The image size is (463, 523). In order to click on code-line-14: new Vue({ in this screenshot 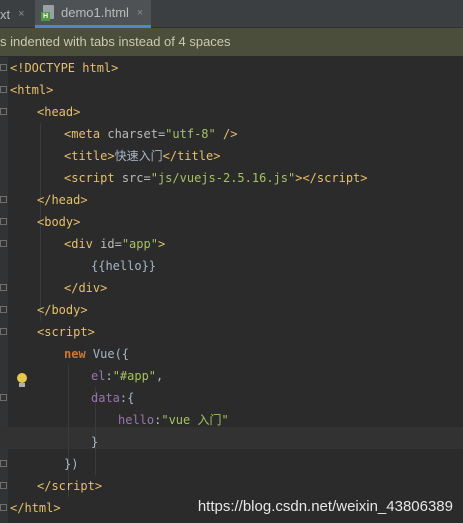, I will do `click(97, 354)`.